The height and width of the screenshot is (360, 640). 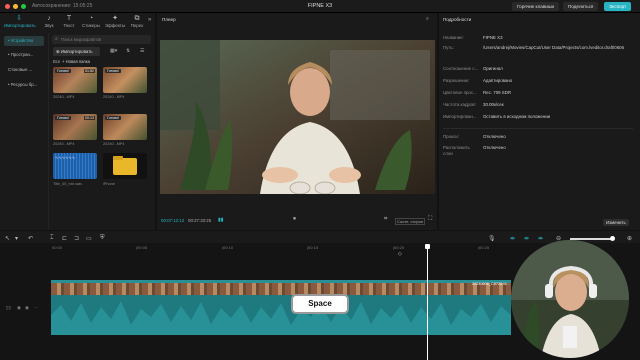 I want to click on hotkeys-button: Горячие клавиши, so click(x=536, y=6).